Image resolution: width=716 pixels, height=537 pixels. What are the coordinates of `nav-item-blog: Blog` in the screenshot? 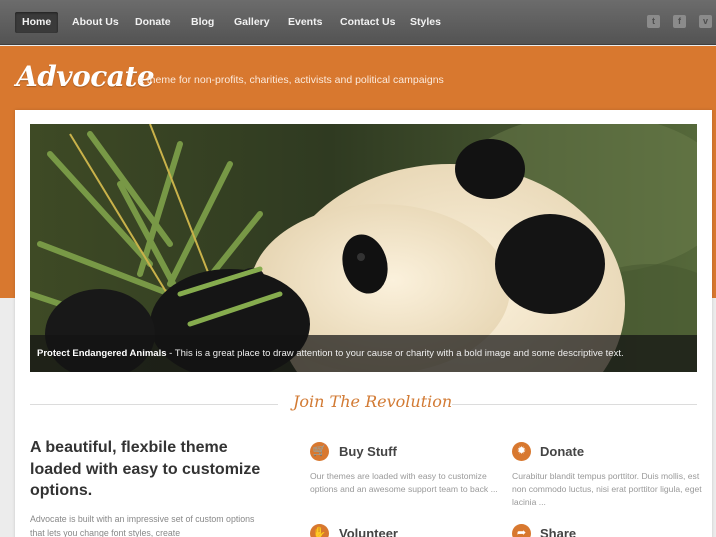 It's located at (202, 22).